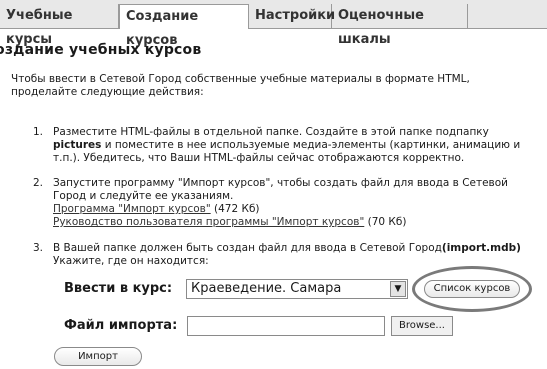 The height and width of the screenshot is (369, 547). What do you see at coordinates (121, 325) in the screenshot?
I see `import-file-label: Файл импорта:` at bounding box center [121, 325].